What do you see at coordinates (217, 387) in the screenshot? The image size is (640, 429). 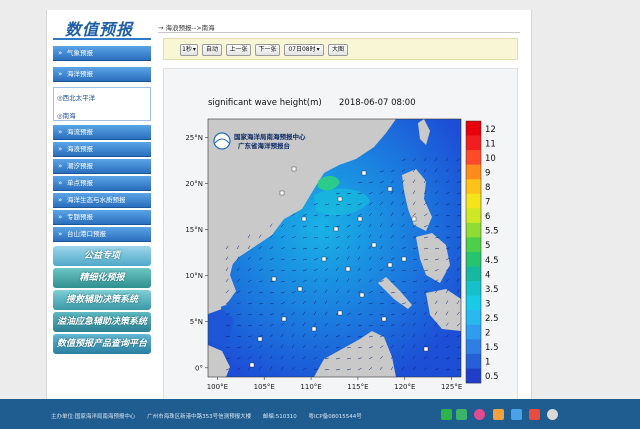 I see `x-tick-label: 100°E` at bounding box center [217, 387].